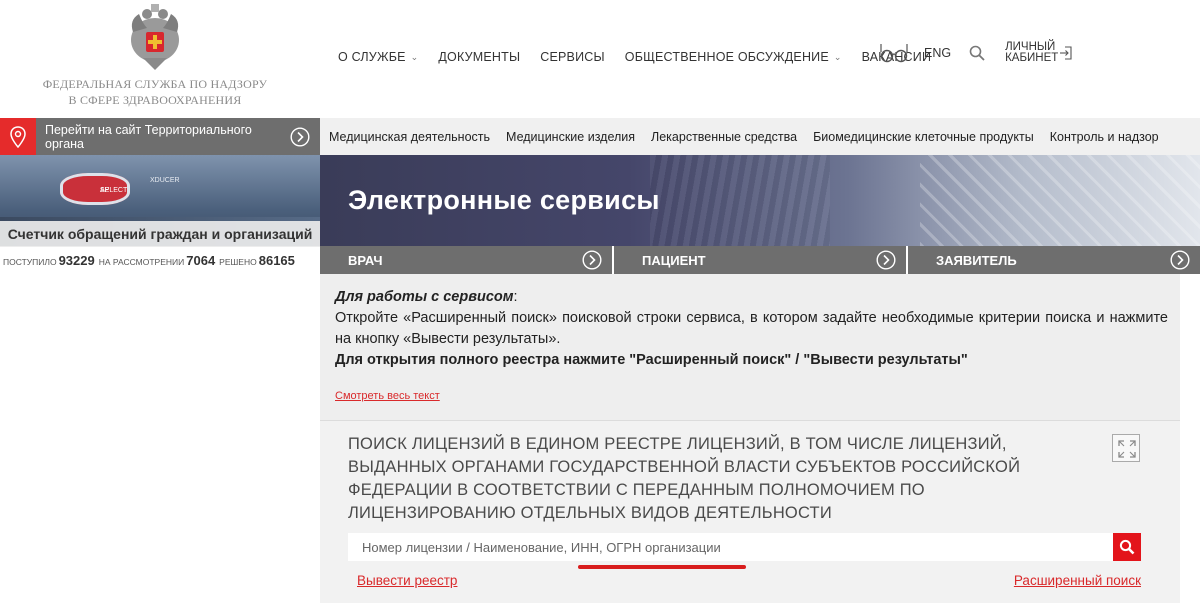 Image resolution: width=1200 pixels, height=612 pixels. I want to click on pin-box, so click(18, 136).